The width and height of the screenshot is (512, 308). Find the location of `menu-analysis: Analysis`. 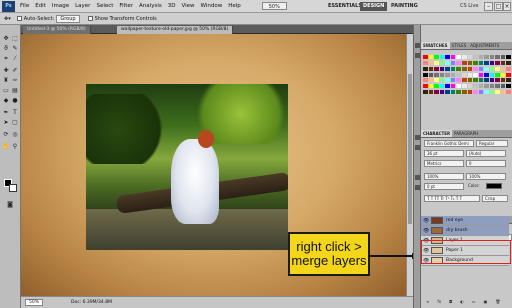

menu-analysis: Analysis is located at coordinates (150, 6).